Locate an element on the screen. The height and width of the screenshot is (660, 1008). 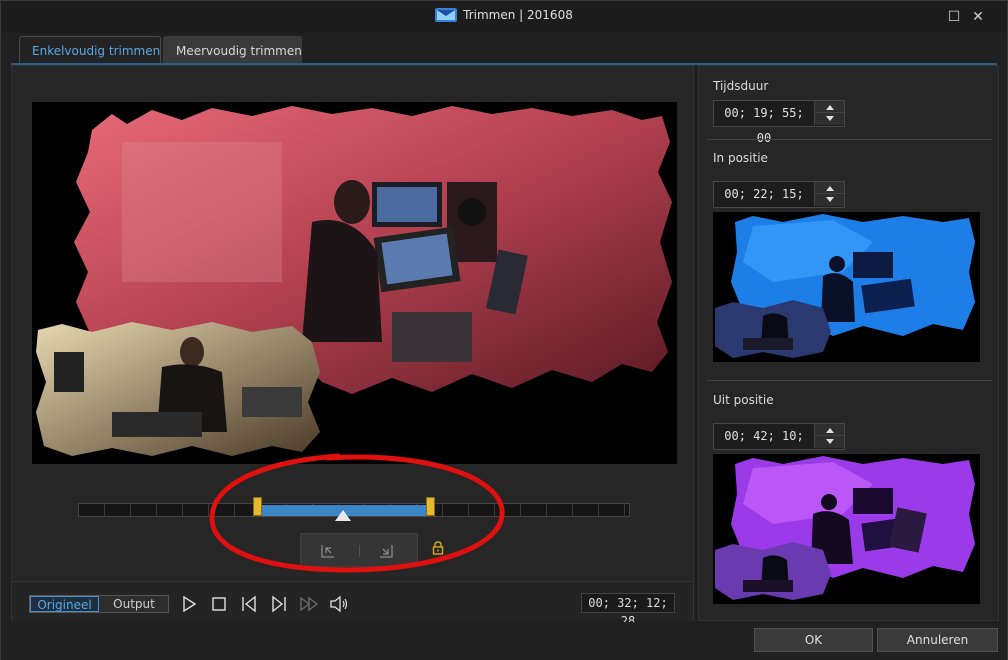
lock-icon is located at coordinates (438, 548).